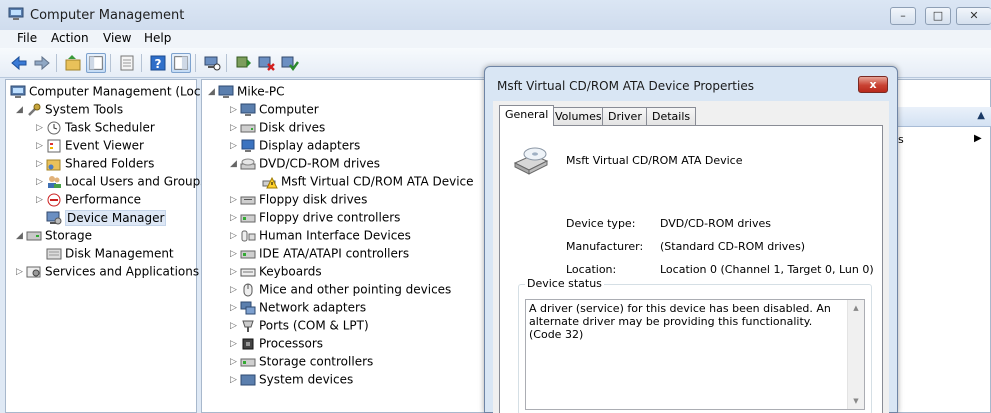  I want to click on dialog-close-button: x, so click(873, 84).